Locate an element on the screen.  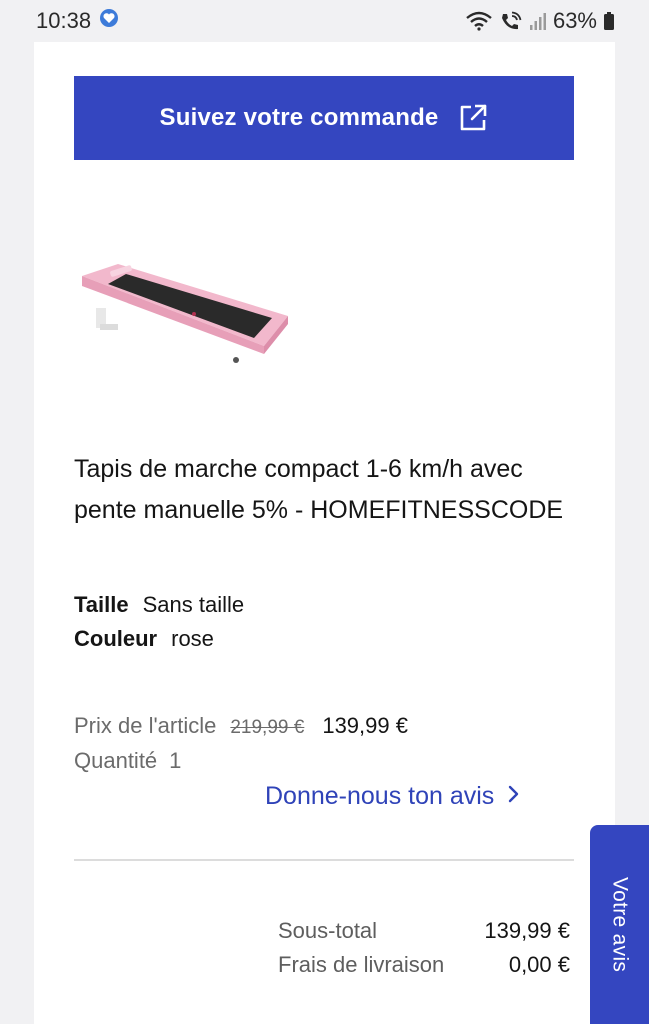
chevron-right-icon is located at coordinates (514, 796).